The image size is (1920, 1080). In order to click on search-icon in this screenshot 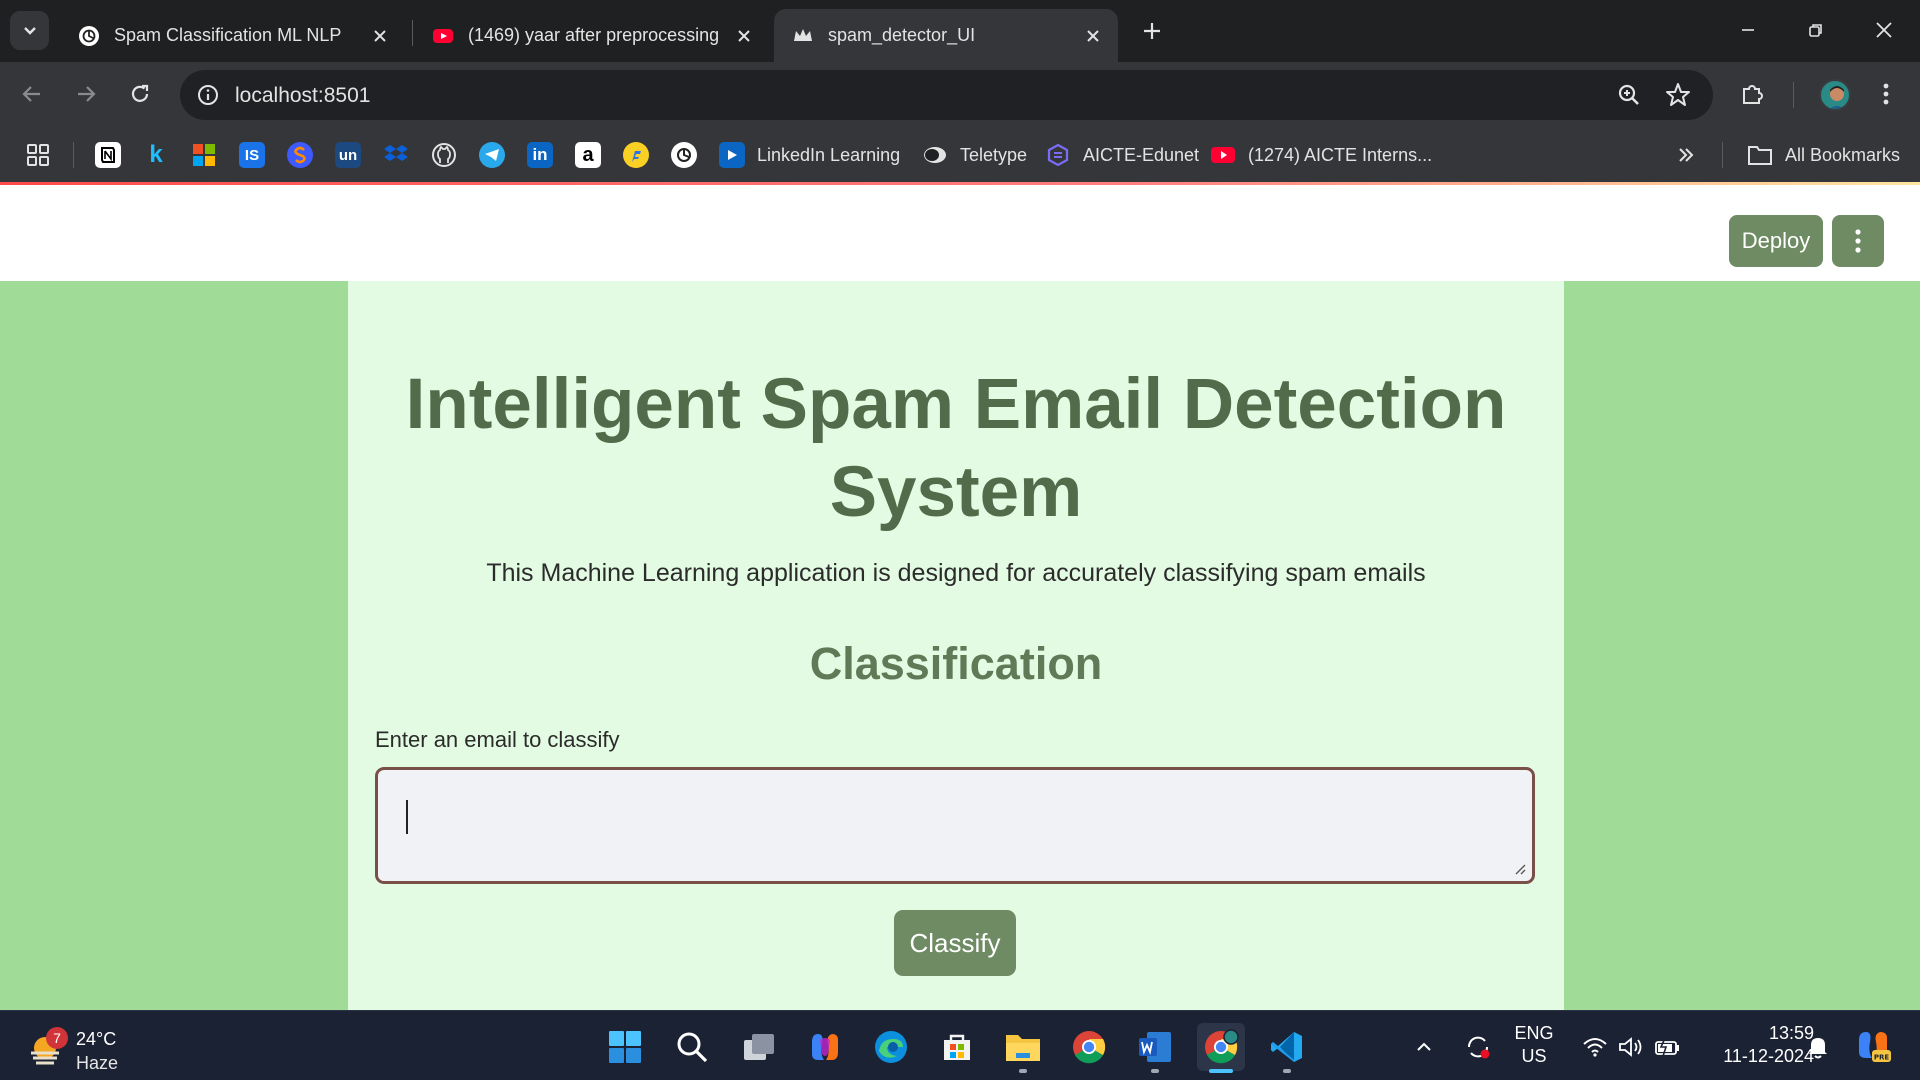, I will do `click(692, 1047)`.